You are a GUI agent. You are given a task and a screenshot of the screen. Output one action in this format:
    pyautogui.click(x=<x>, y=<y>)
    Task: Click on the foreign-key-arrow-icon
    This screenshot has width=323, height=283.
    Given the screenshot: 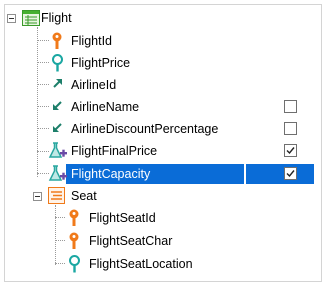 What is the action you would take?
    pyautogui.click(x=57, y=85)
    